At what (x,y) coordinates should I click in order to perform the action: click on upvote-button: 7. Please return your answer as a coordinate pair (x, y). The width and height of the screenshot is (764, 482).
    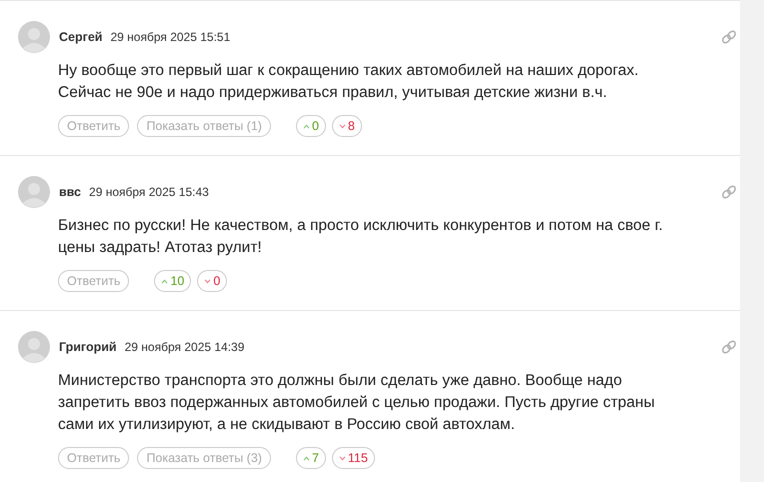
    Looking at the image, I should click on (311, 458).